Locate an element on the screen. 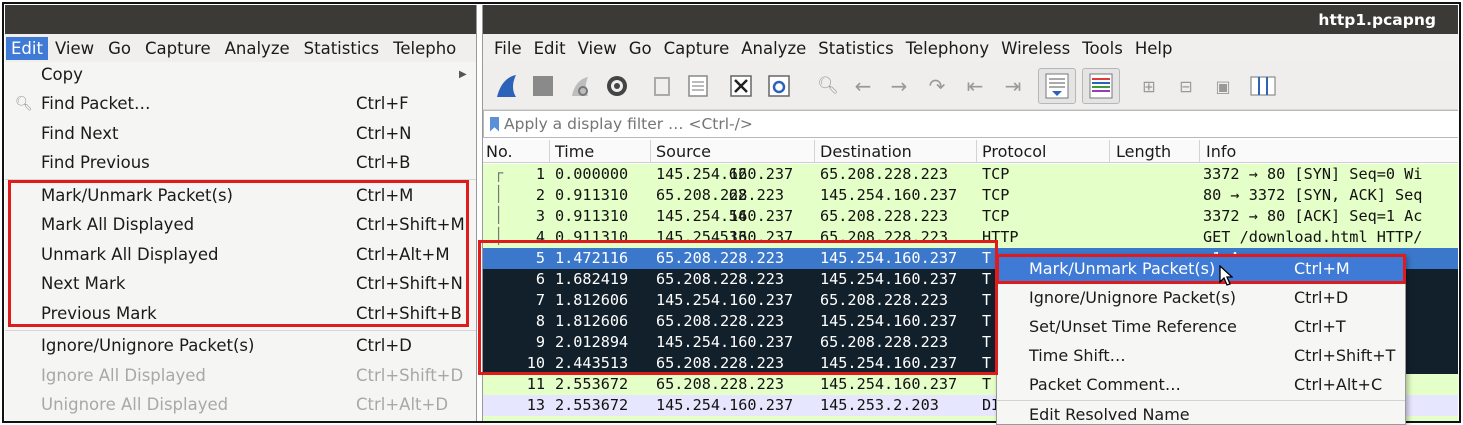 The width and height of the screenshot is (1463, 425). menu-item-unmark-all-displayed: Unmark All Displayed Ctrl+Alt+M is located at coordinates (240, 254).